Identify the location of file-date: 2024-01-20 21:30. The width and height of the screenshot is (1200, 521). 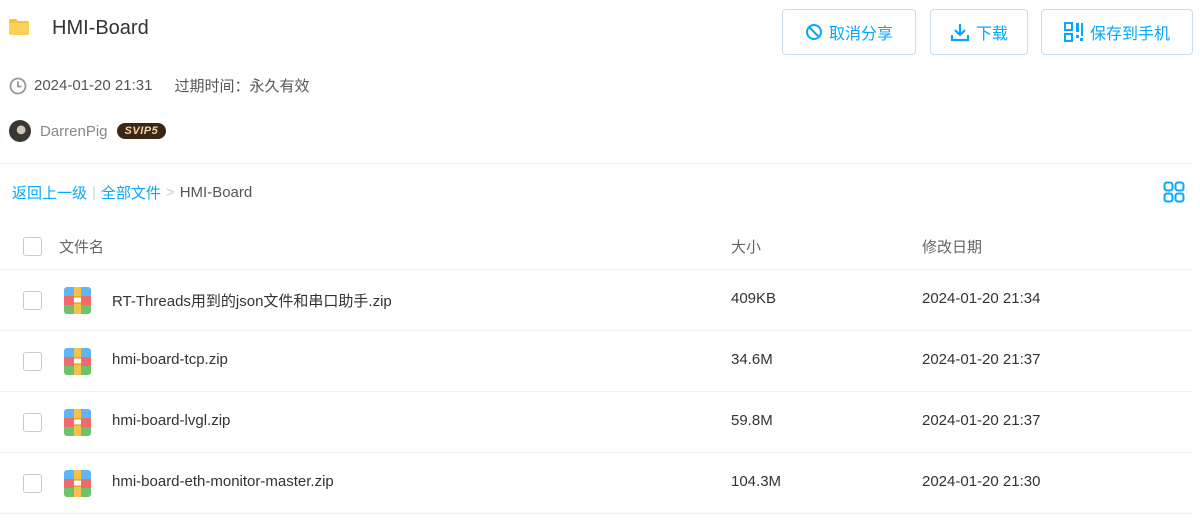
(981, 481).